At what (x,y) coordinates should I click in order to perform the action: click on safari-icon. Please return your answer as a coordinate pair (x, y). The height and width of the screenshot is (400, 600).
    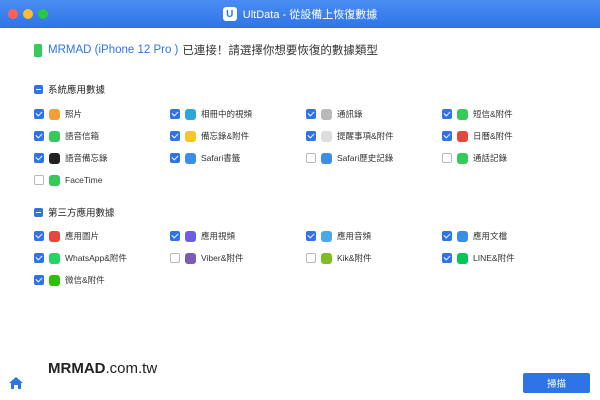
    Looking at the image, I should click on (190, 158).